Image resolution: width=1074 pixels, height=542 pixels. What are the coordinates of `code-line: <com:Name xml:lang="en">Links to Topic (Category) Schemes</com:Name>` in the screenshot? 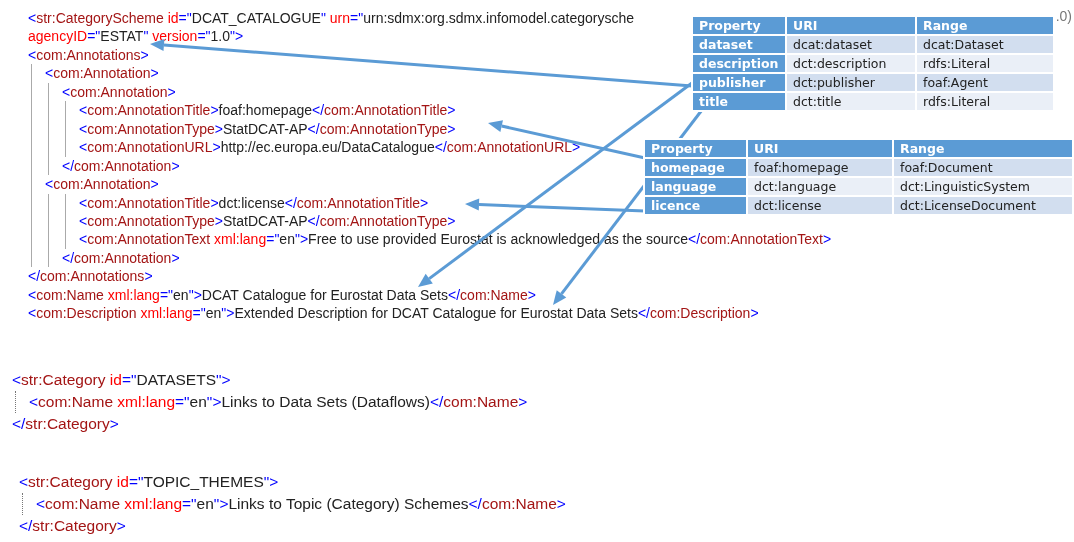 It's located at (301, 503).